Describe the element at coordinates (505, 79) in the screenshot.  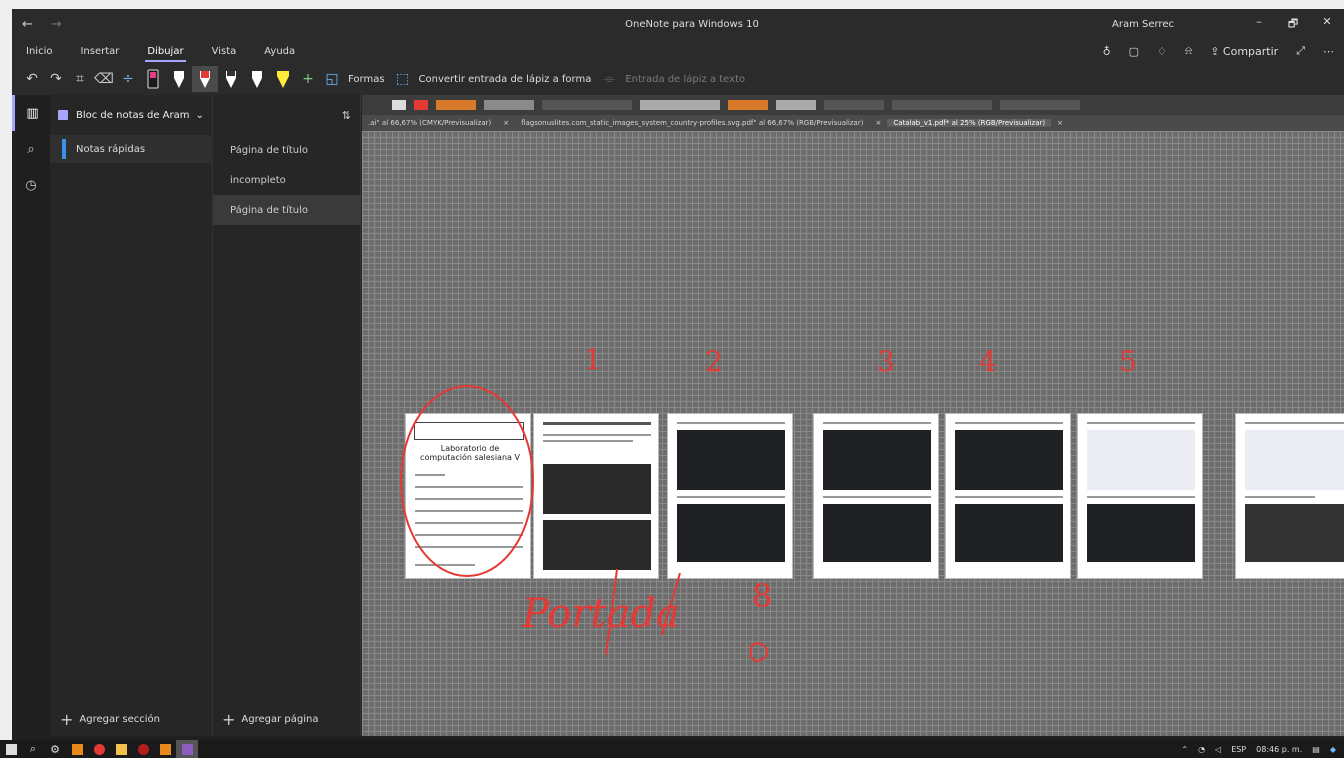
I see `ink-to-shape-label: Convertir entrada de lápiz a forma` at that location.